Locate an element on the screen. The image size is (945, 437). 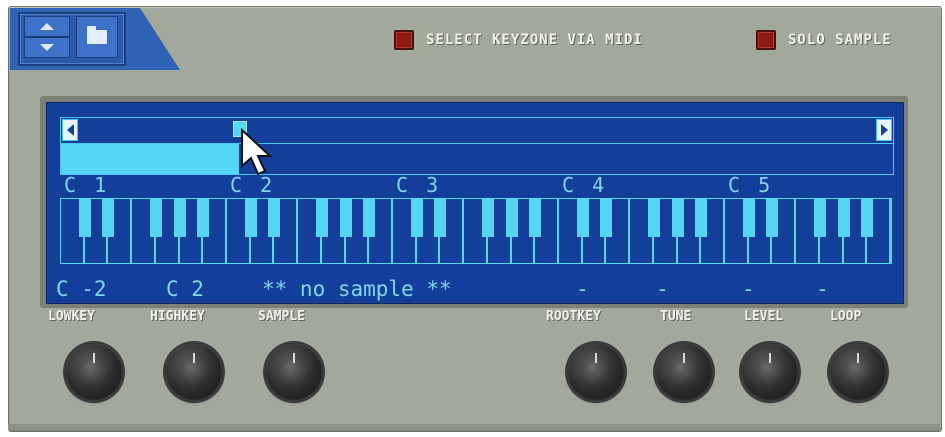
chevron-left-icon is located at coordinates (70, 130).